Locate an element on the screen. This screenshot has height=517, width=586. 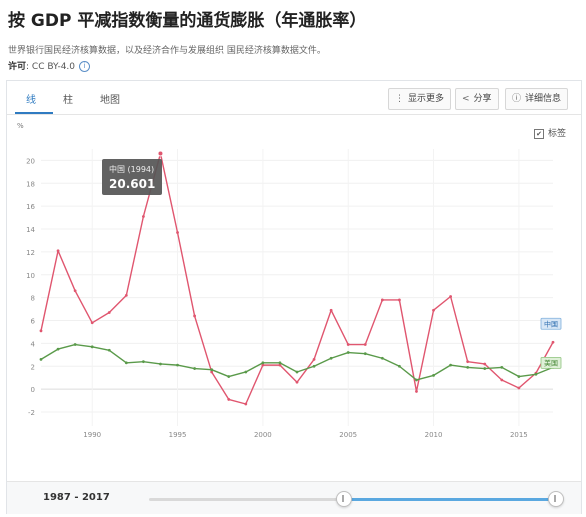
y-tick-label: 14 is located at coordinates (30, 230).